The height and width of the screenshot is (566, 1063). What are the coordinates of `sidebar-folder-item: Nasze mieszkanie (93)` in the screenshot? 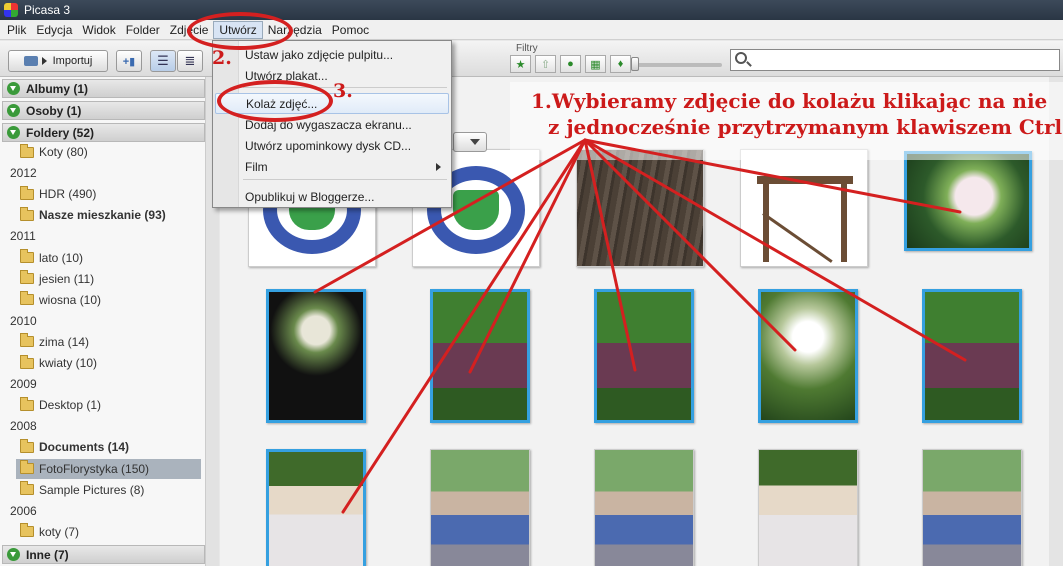 It's located at (112, 215).